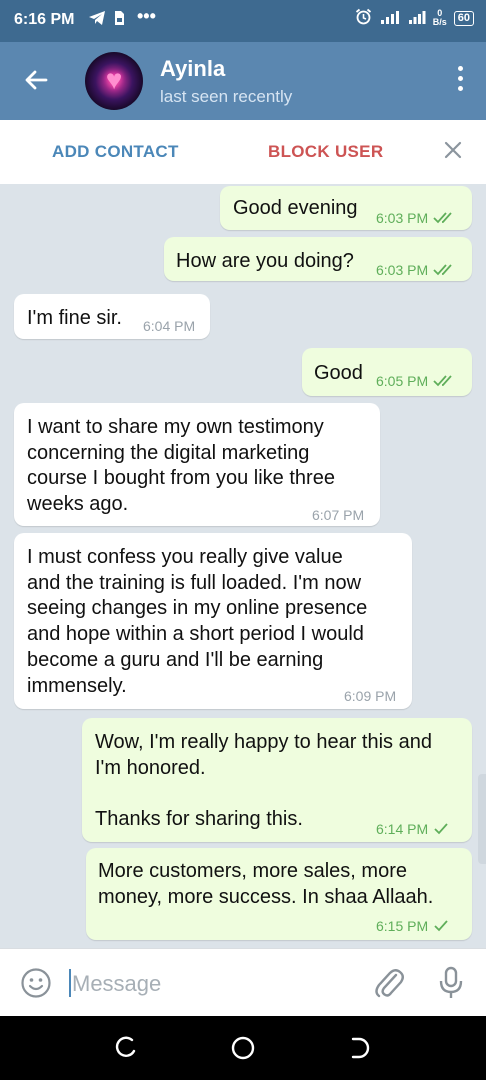  Describe the element at coordinates (387, 372) in the screenshot. I see `message-bubble-outgoing: Good 6:05 PM` at that location.